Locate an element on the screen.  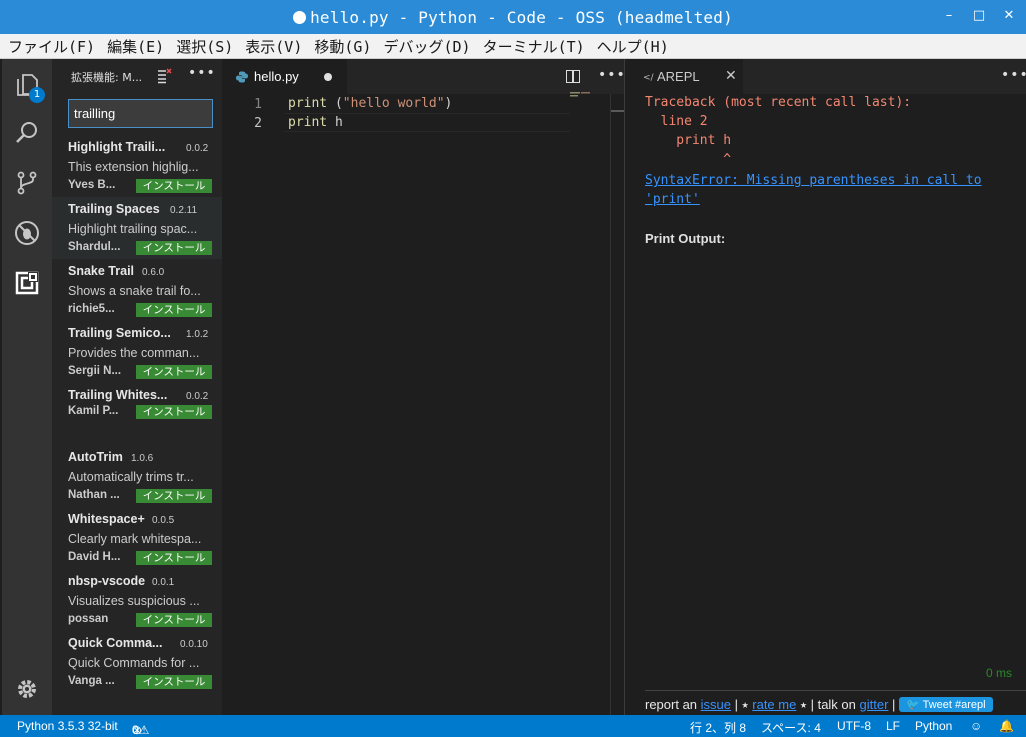
extension-version: 0.6.0 is located at coordinates (153, 272).